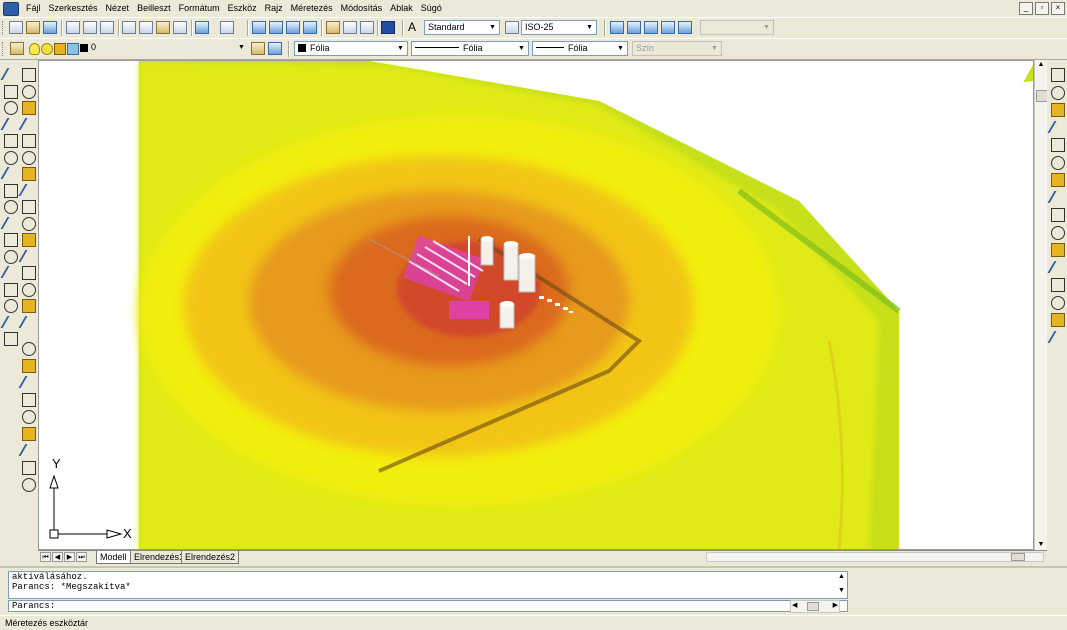 Image resolution: width=1067 pixels, height=630 pixels. I want to click on paste-icon, so click(163, 27).